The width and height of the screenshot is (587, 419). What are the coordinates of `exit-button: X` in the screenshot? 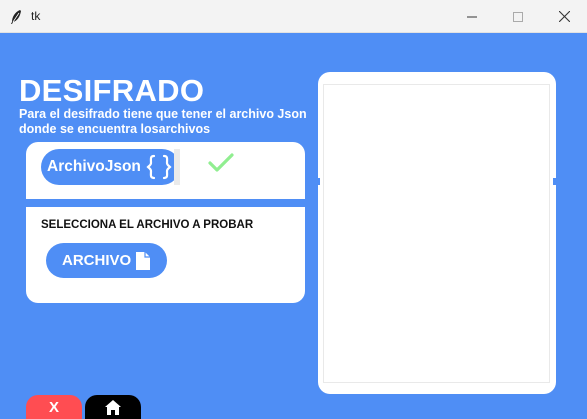 It's located at (54, 407).